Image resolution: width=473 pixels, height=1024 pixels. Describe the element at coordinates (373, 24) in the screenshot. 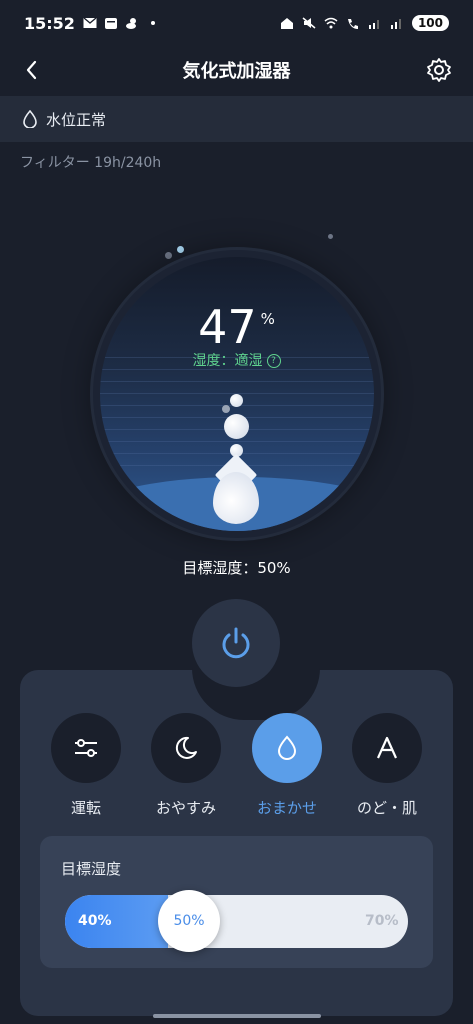

I see `signal-icon` at that location.